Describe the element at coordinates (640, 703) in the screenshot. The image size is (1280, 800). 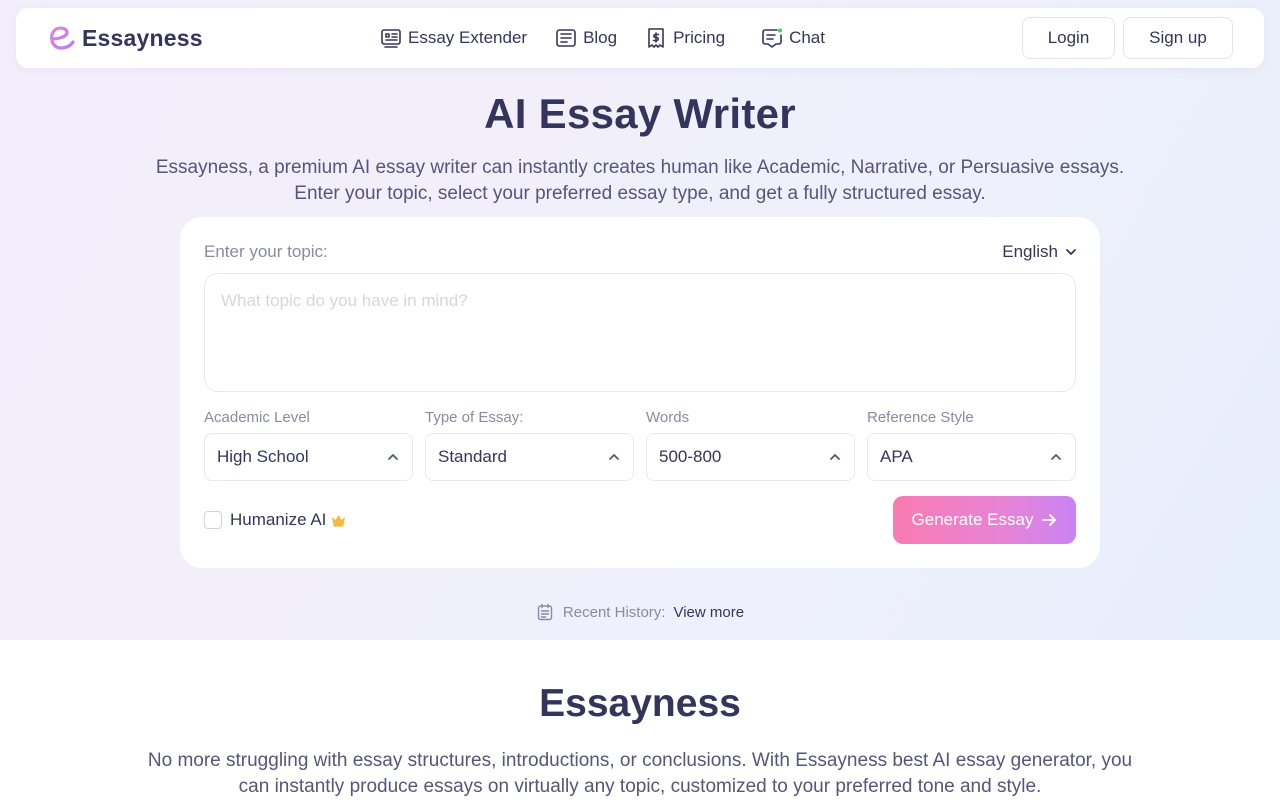
I see `section-title: Essayness` at that location.